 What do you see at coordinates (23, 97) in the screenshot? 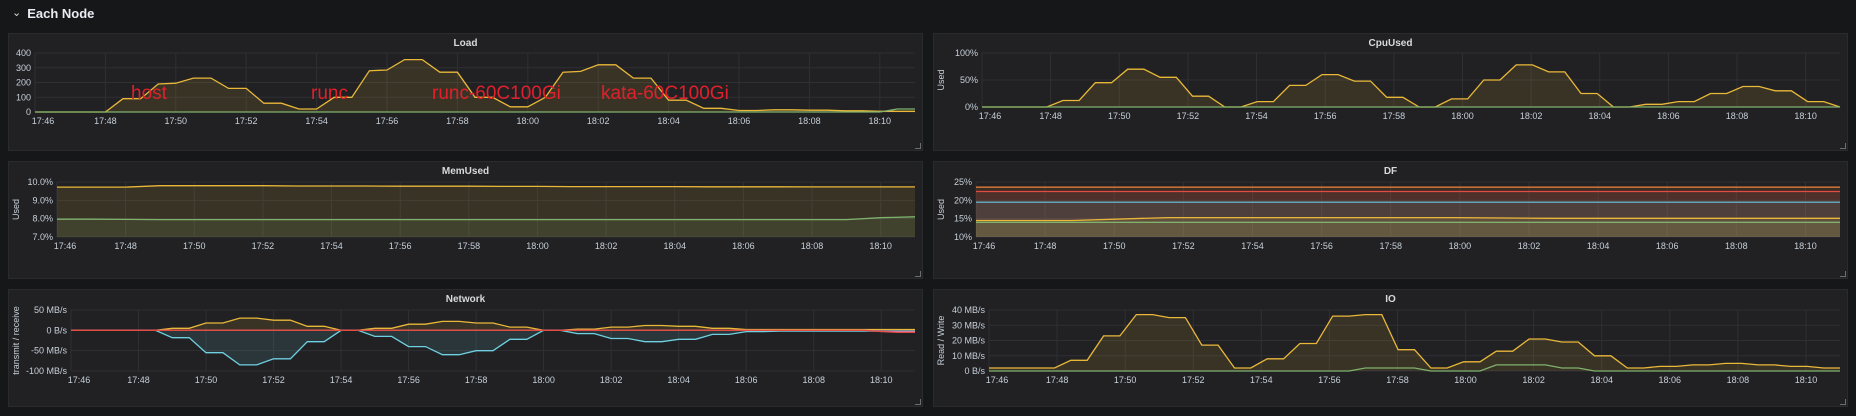
I see `y-tick-label: 100` at bounding box center [23, 97].